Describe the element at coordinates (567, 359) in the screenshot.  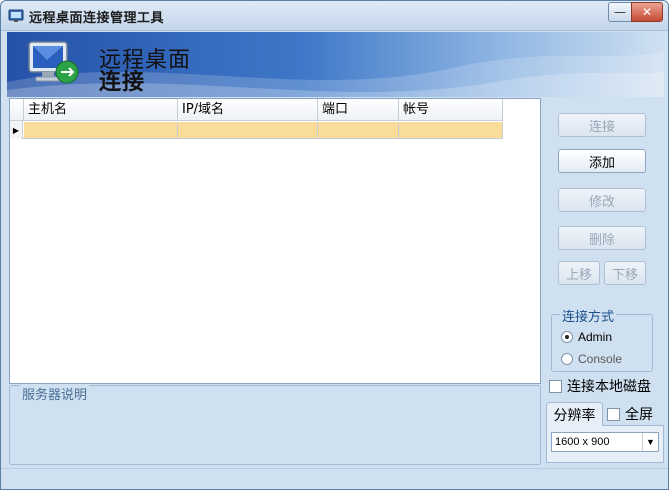
I see `radio-console-indicator` at that location.